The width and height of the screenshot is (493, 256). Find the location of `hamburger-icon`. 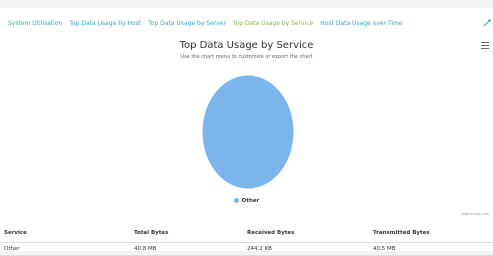

hamburger-icon is located at coordinates (485, 43).